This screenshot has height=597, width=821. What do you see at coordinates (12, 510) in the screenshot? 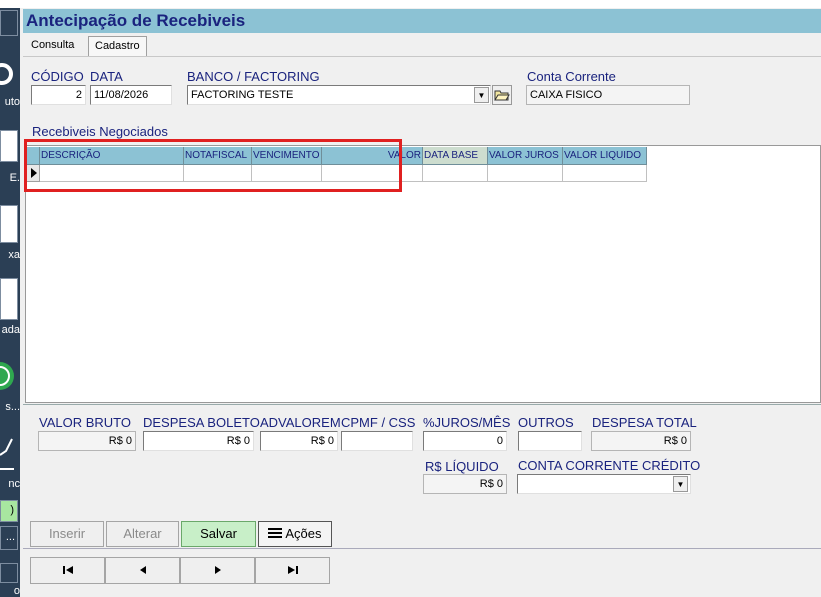
I see `sidebar-badge-label: )` at bounding box center [12, 510].